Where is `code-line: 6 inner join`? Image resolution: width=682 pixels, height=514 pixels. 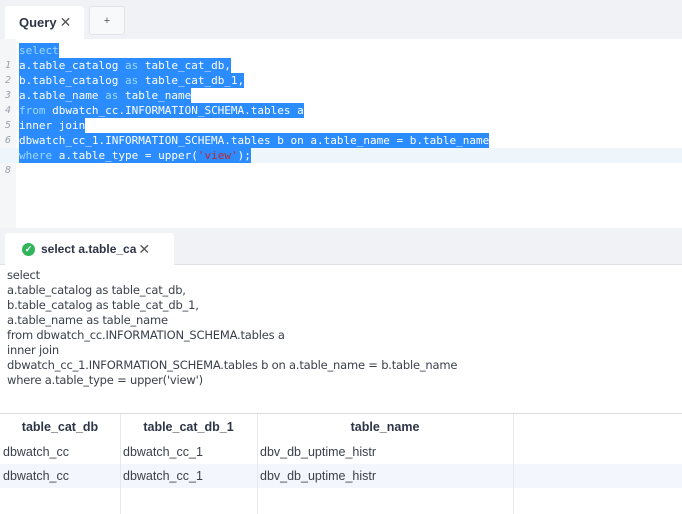 code-line: 6 inner join is located at coordinates (341, 132).